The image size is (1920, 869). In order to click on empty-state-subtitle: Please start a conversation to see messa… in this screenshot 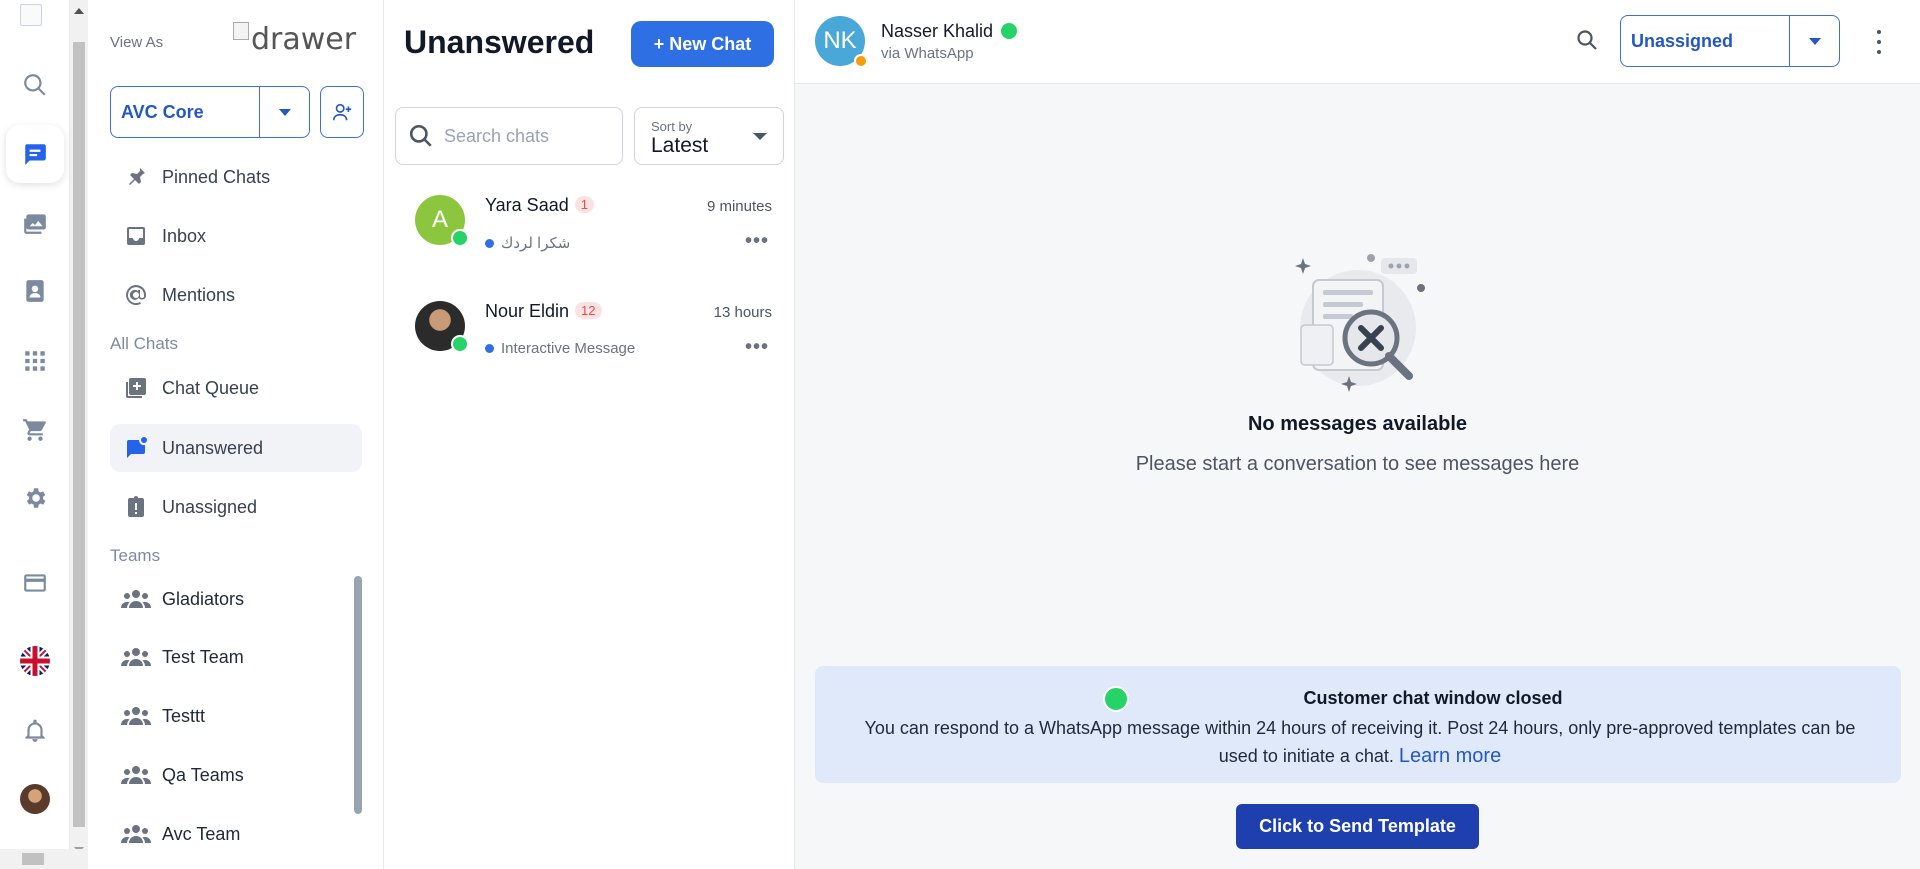, I will do `click(1357, 464)`.